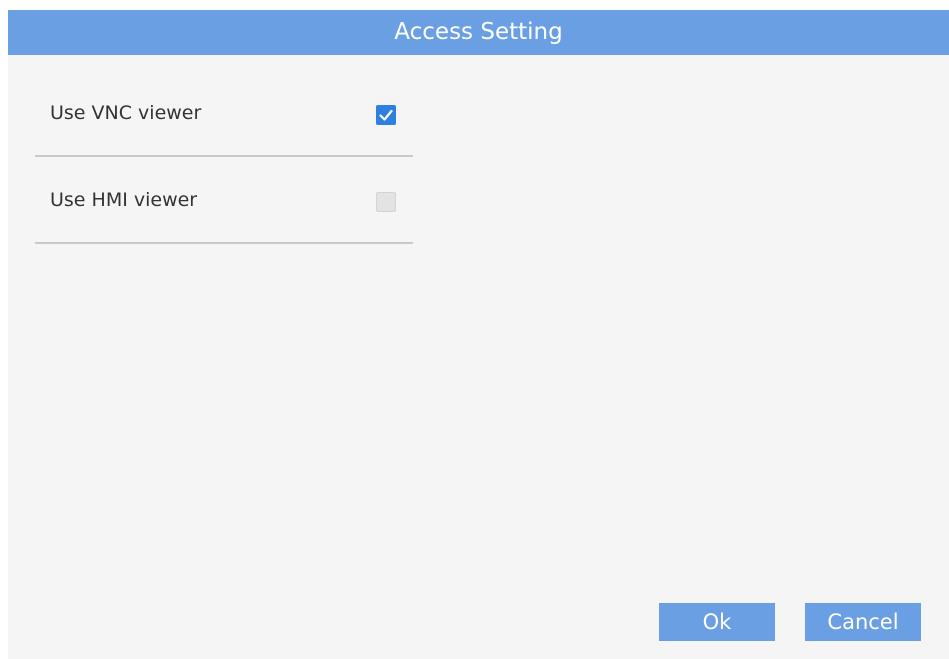 The height and width of the screenshot is (659, 949). Describe the element at coordinates (478, 32) in the screenshot. I see `dialog-title: Access Setting` at that location.